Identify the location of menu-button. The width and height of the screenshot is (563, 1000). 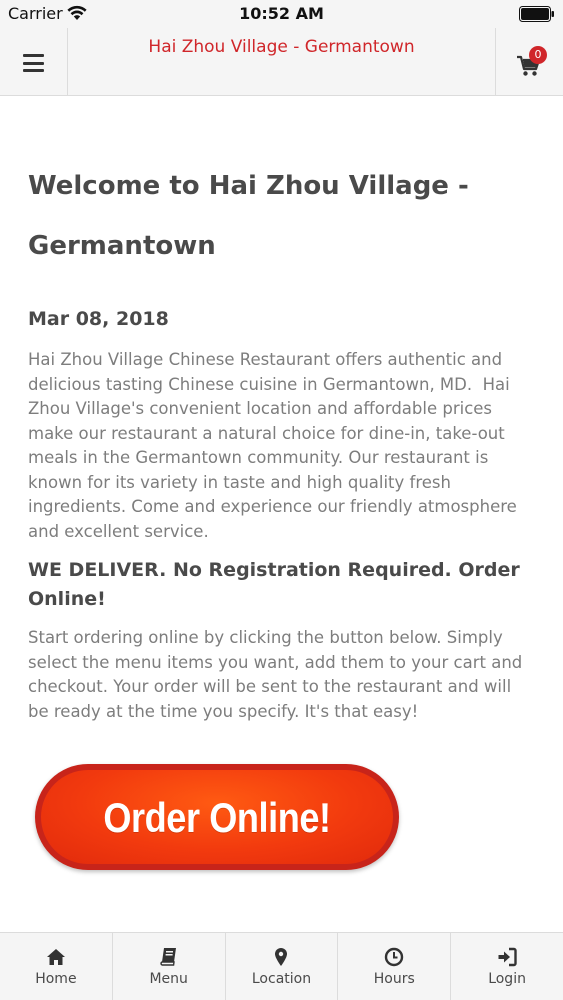
(34, 62).